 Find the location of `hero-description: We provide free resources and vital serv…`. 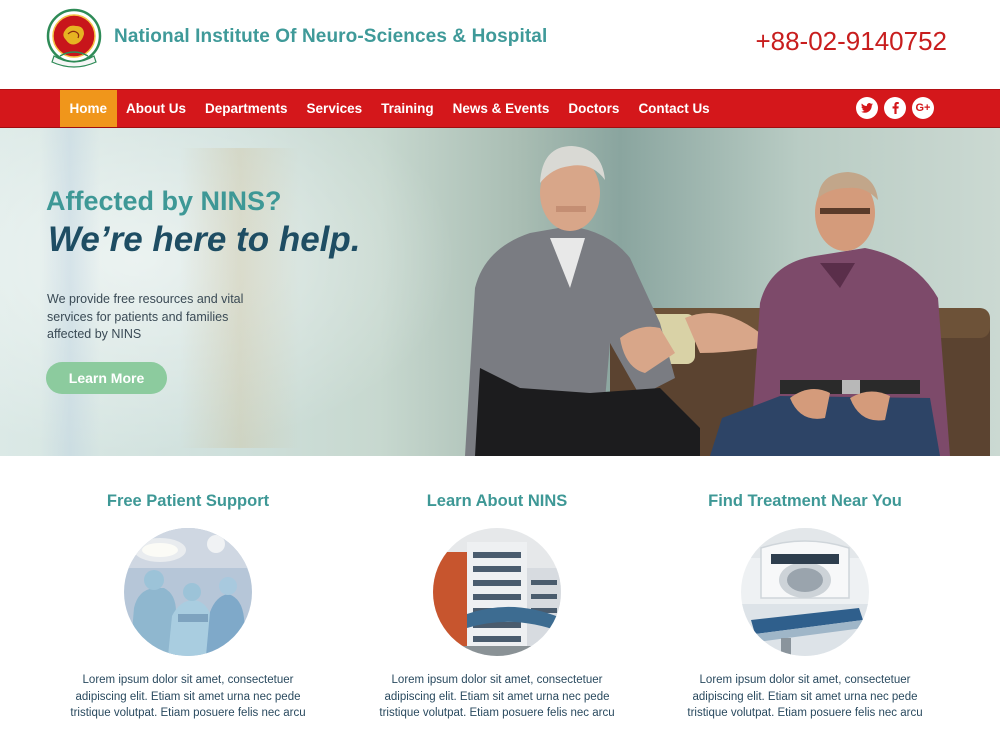

hero-description: We provide free resources and vital serv… is located at coordinates (145, 316).